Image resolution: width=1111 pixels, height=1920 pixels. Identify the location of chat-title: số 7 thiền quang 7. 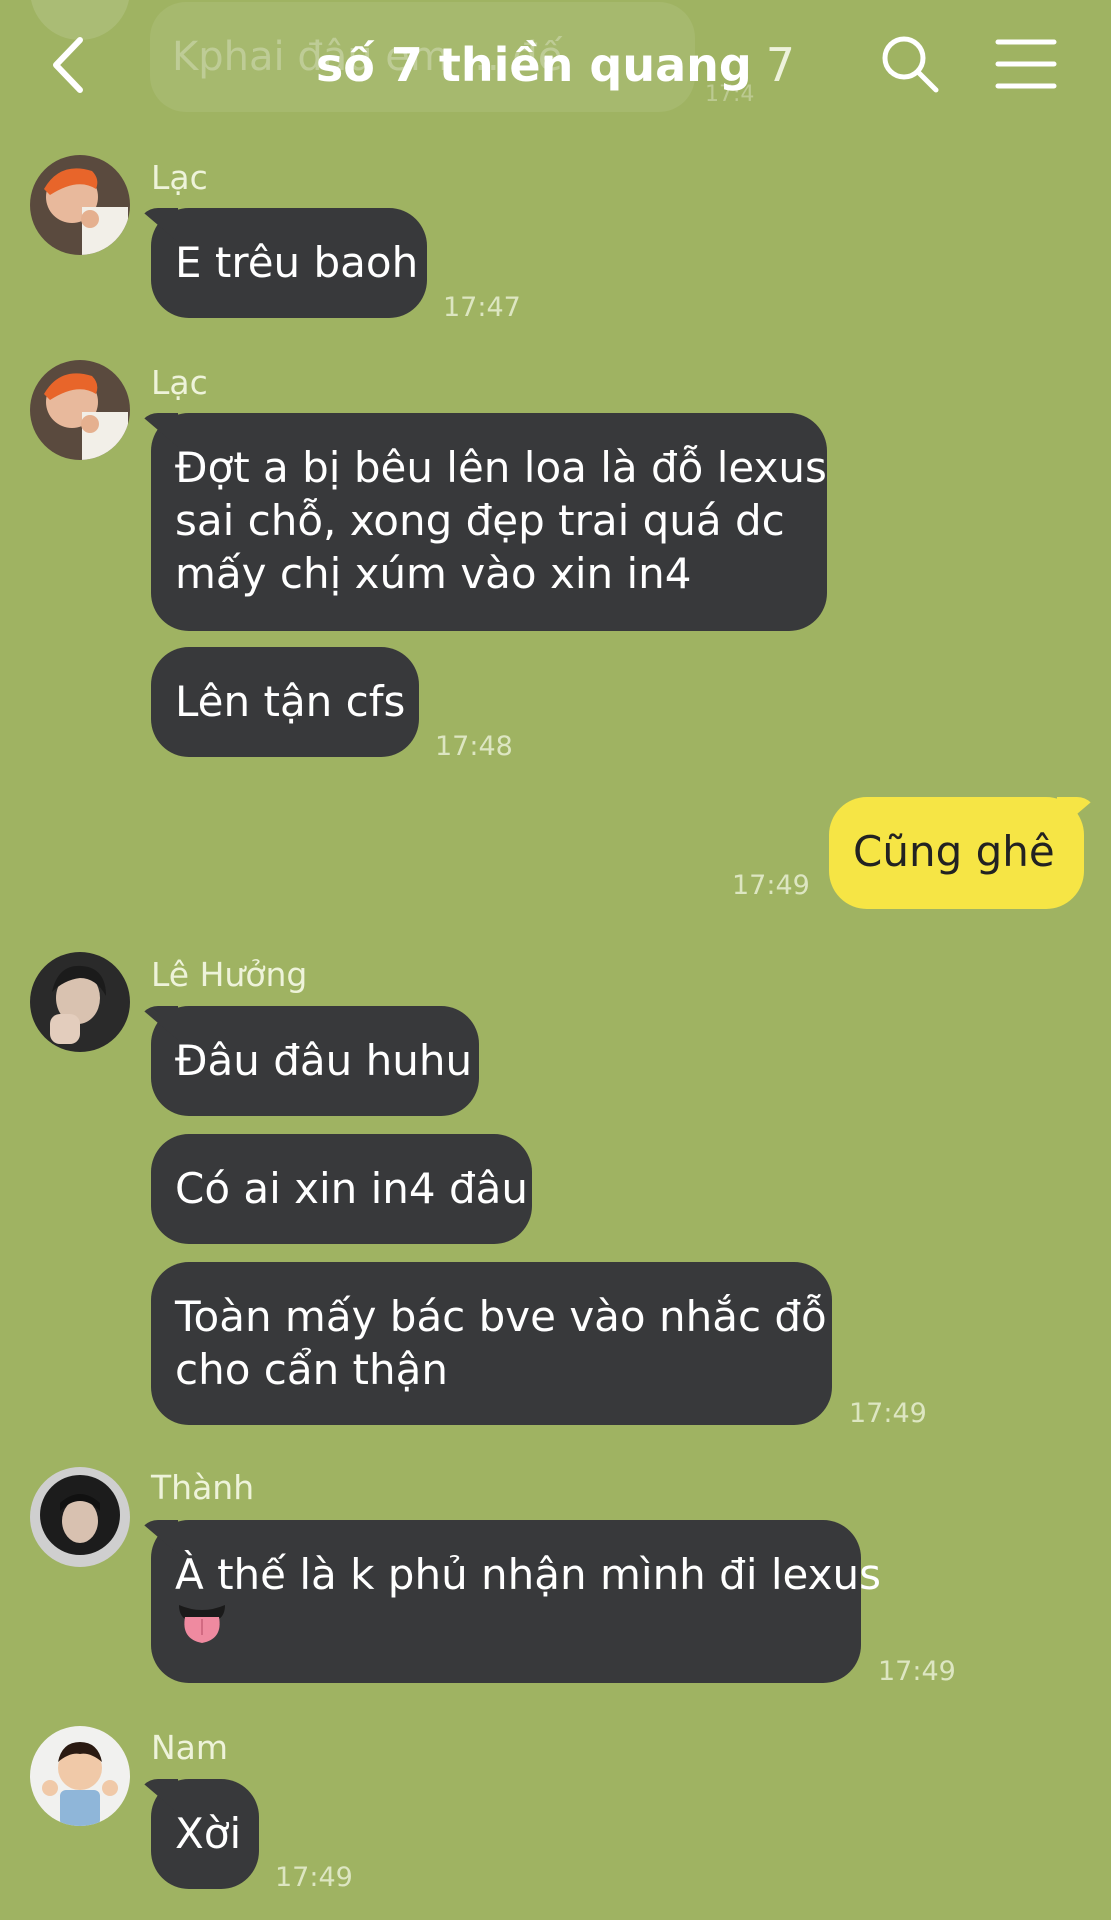
(555, 65).